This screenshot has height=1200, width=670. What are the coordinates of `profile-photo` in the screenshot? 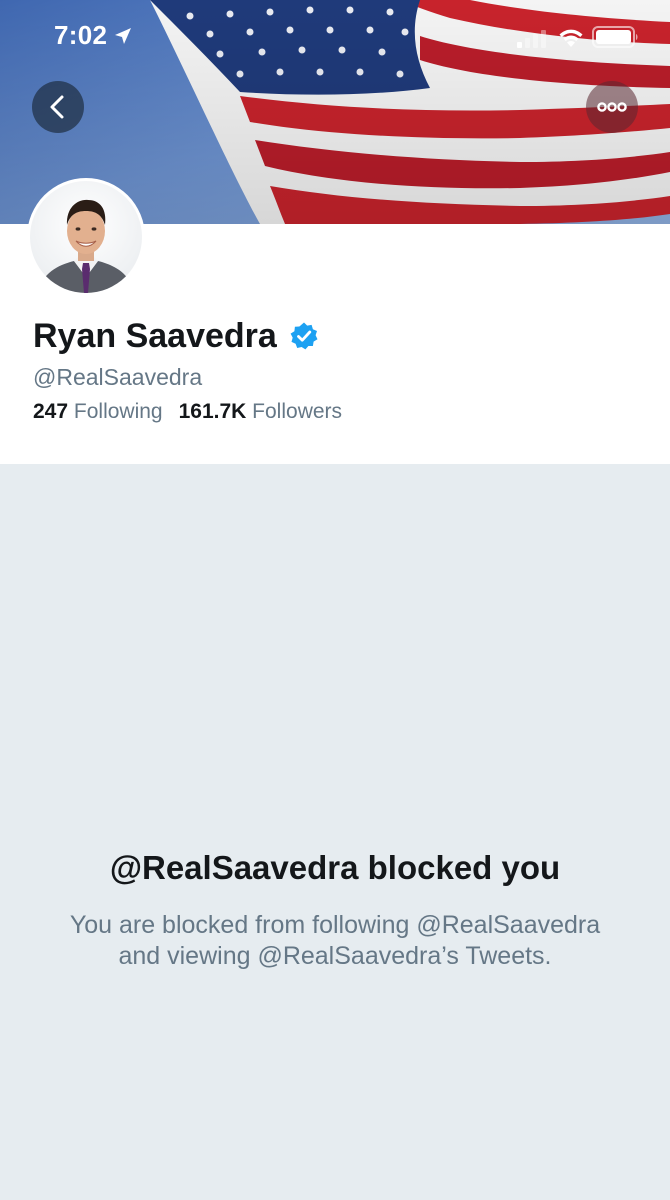 It's located at (86, 237).